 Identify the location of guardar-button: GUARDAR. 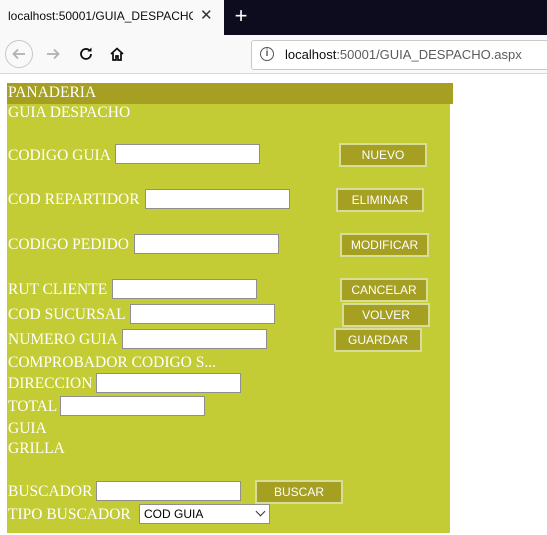
(378, 340).